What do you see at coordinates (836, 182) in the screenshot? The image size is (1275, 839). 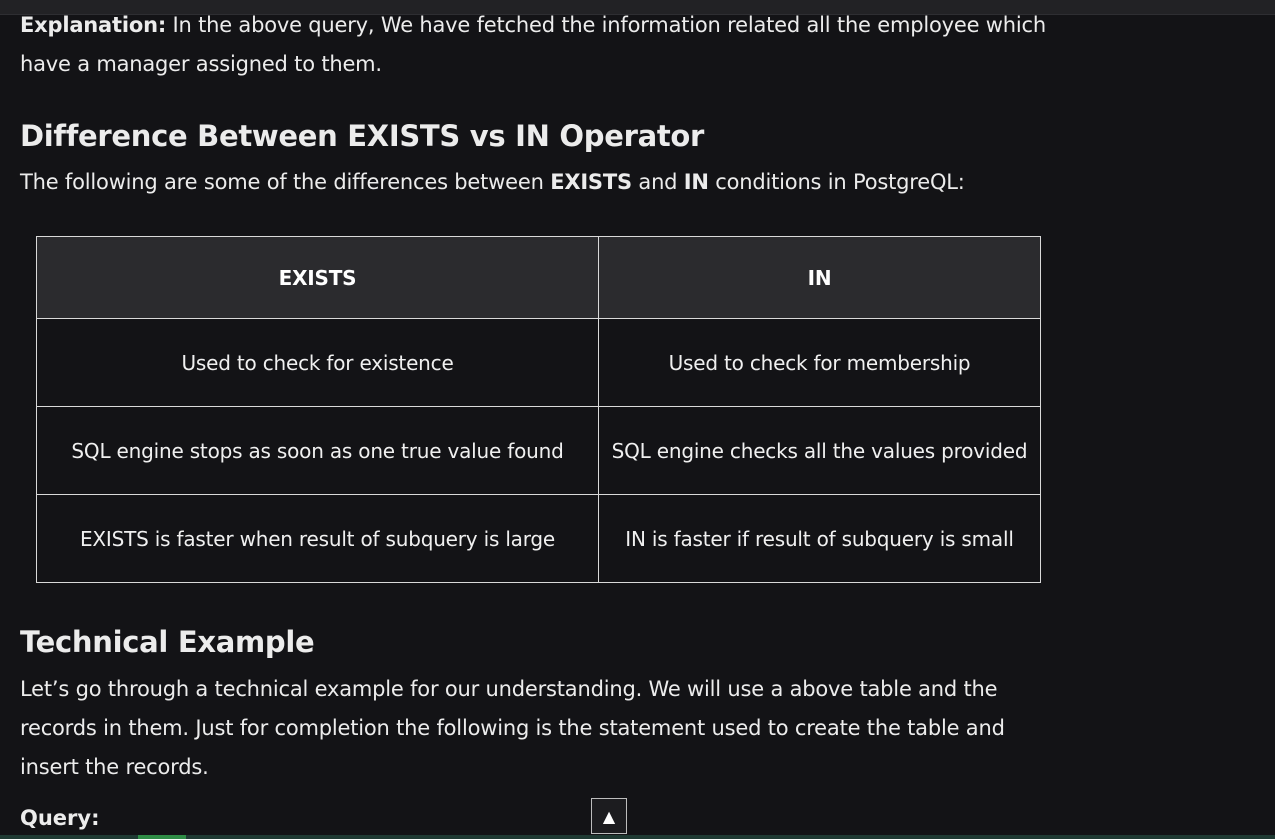 I see `difference-text-suffix: conditions in PostgreQL:` at bounding box center [836, 182].